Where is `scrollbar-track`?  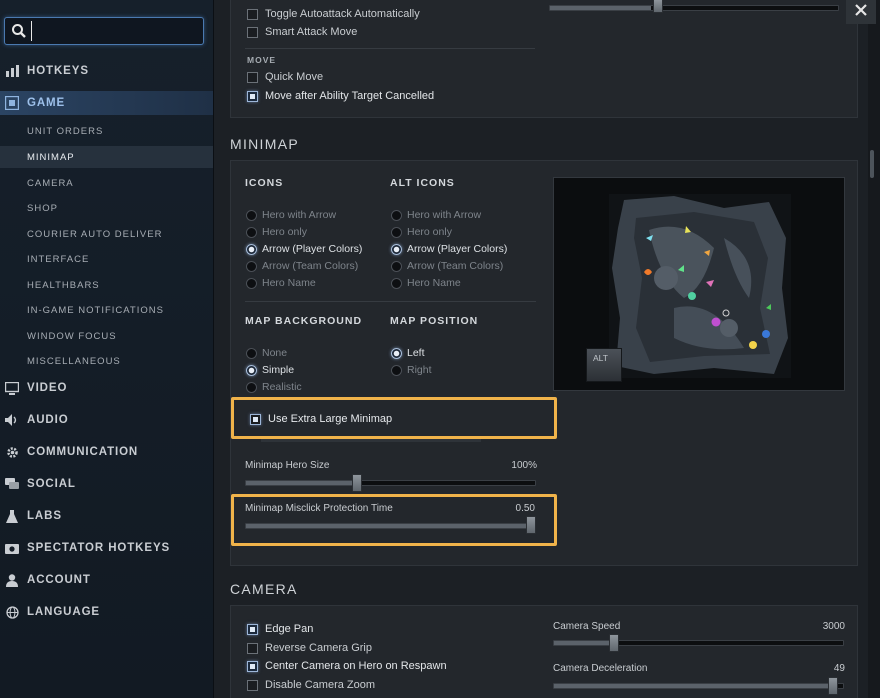 scrollbar-track is located at coordinates (874, 349).